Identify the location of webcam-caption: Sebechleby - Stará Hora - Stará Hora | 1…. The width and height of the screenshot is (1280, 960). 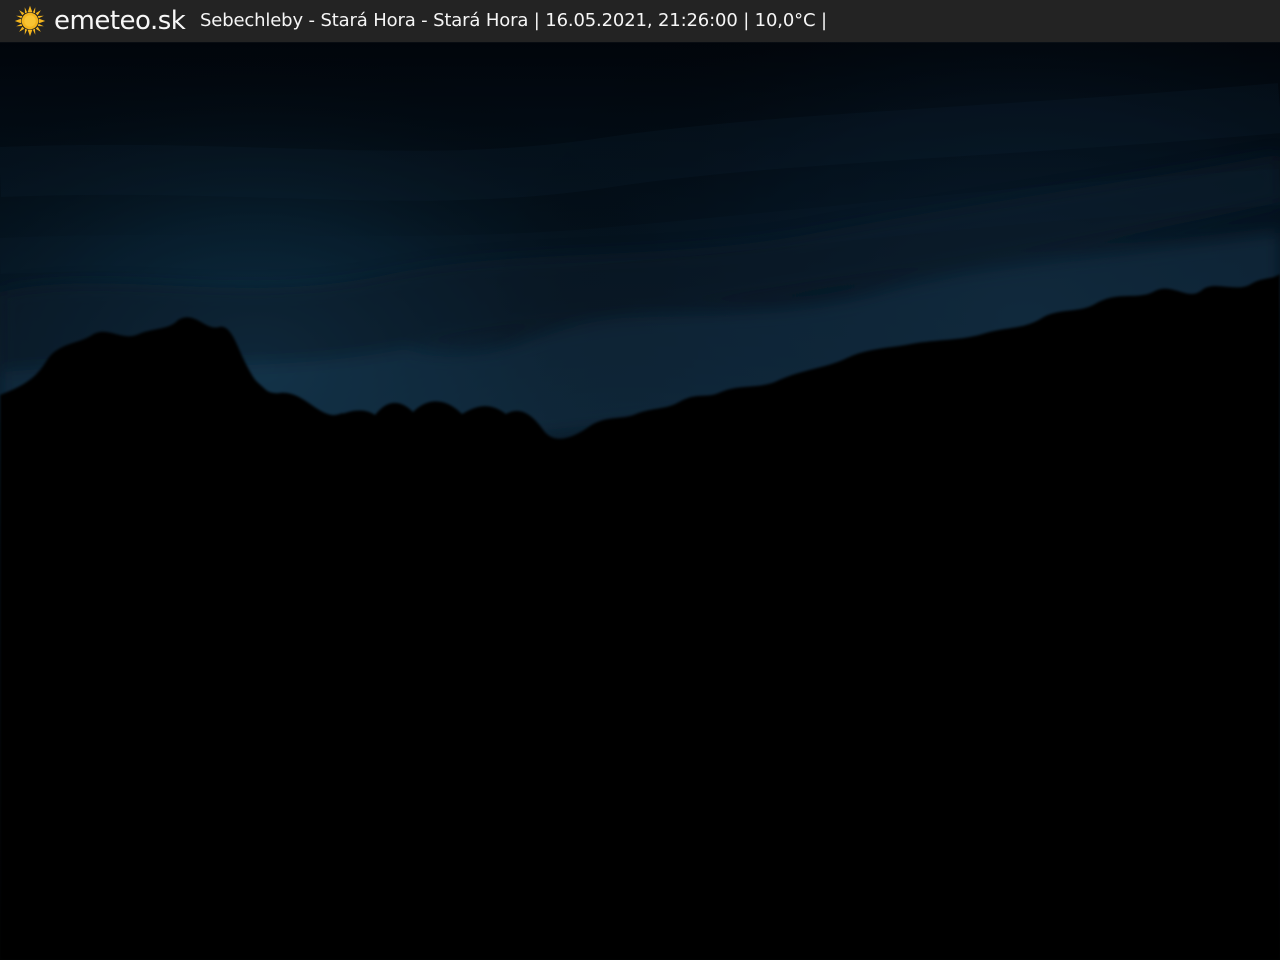
(513, 20).